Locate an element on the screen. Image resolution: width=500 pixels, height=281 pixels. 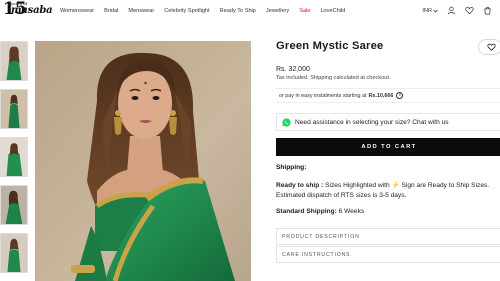
emi-amount: Rs.10,666 is located at coordinates (381, 95).